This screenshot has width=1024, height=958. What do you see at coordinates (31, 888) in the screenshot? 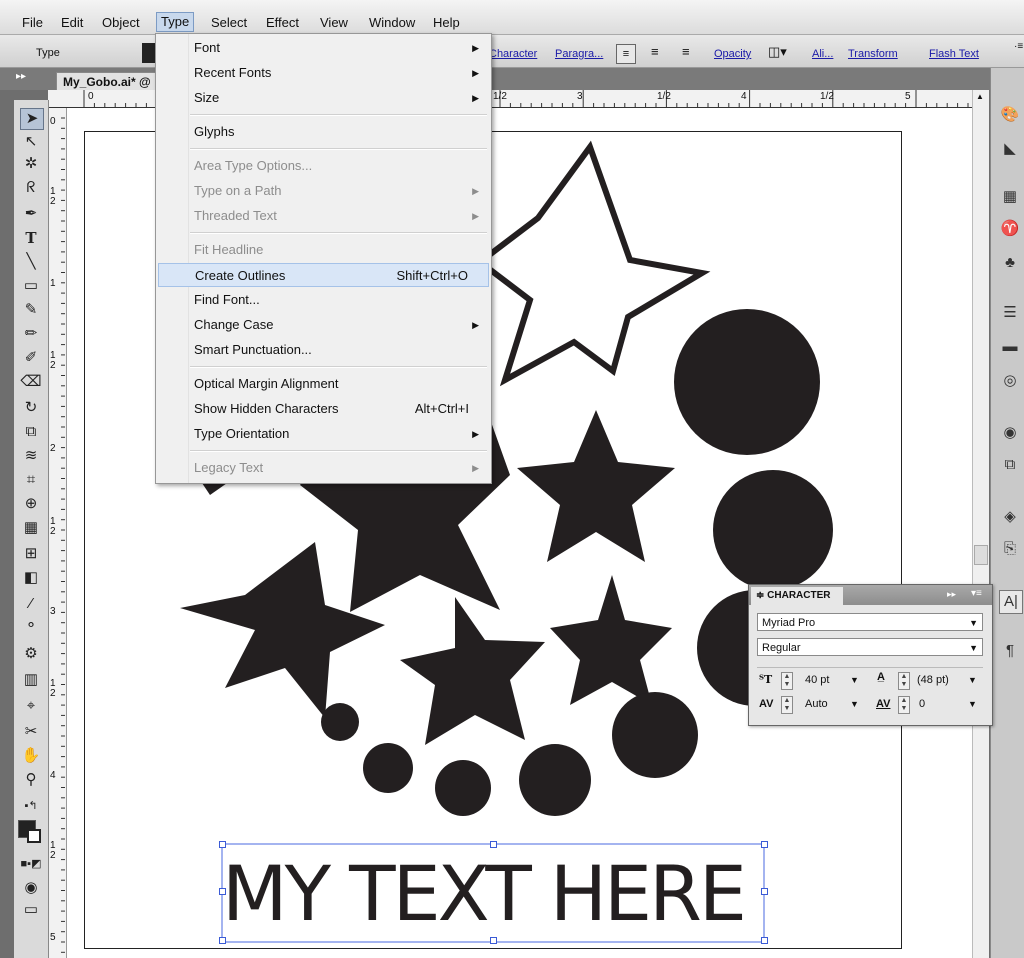
I see `drawing-mode-icon: ◉` at bounding box center [31, 888].